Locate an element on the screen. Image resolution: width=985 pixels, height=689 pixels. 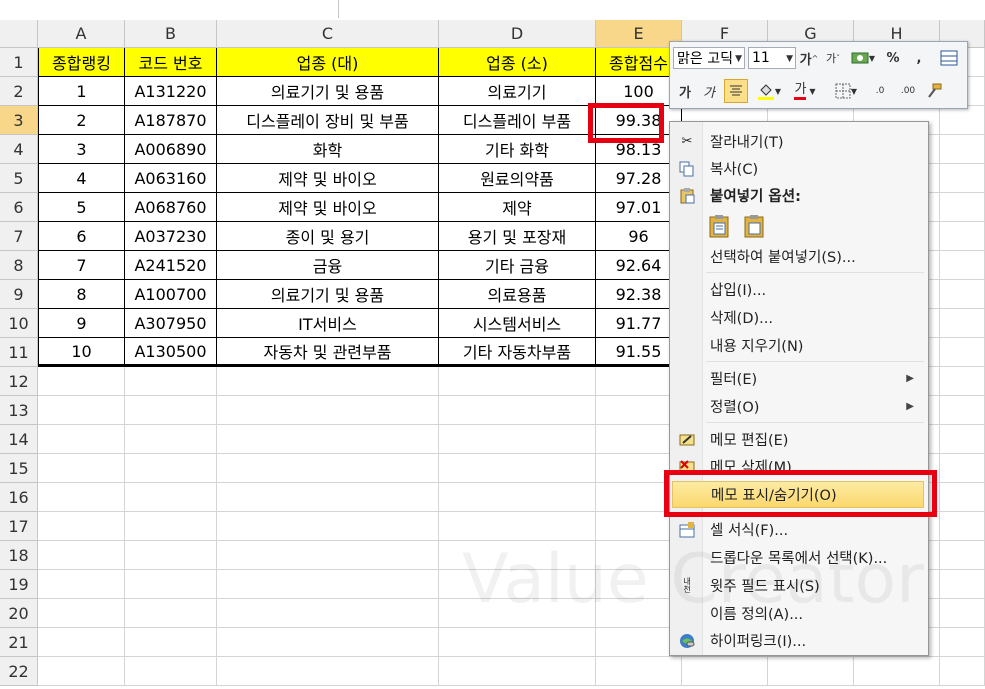
cell-b15 is located at coordinates (171, 468).